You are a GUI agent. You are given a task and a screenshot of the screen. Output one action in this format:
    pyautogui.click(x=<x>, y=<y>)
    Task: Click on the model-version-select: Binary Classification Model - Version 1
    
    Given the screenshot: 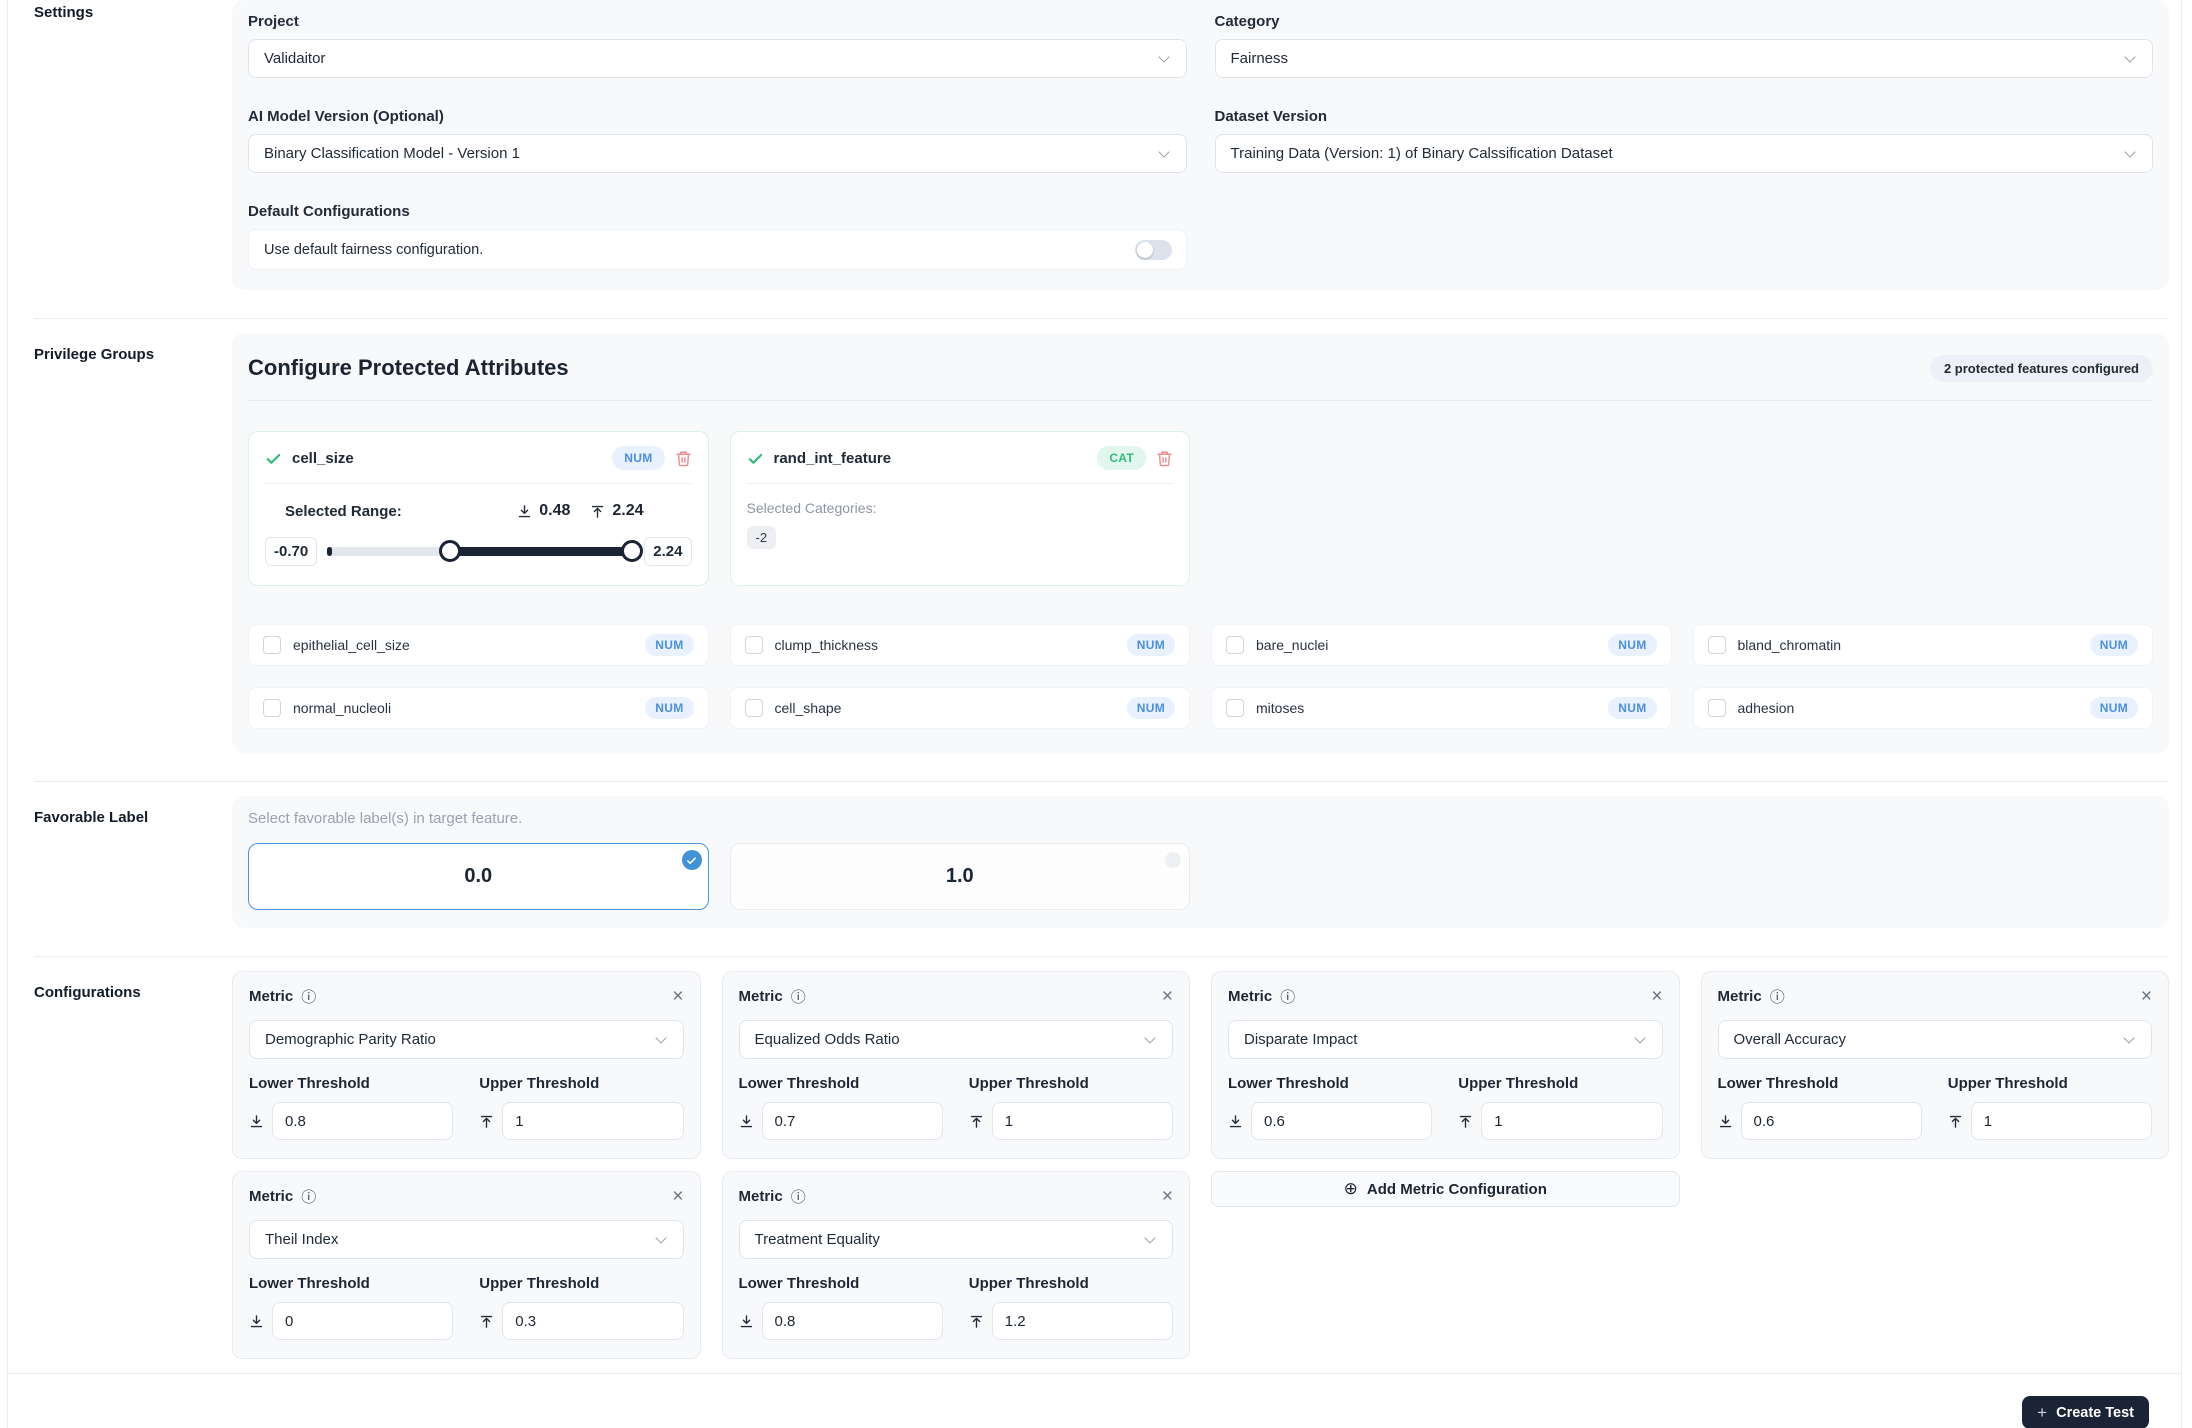 What is the action you would take?
    pyautogui.click(x=717, y=153)
    